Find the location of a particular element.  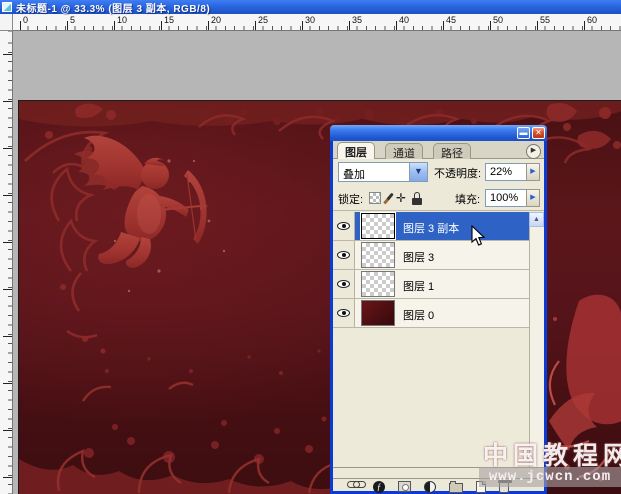

opacity-input: 22% is located at coordinates (506, 172).